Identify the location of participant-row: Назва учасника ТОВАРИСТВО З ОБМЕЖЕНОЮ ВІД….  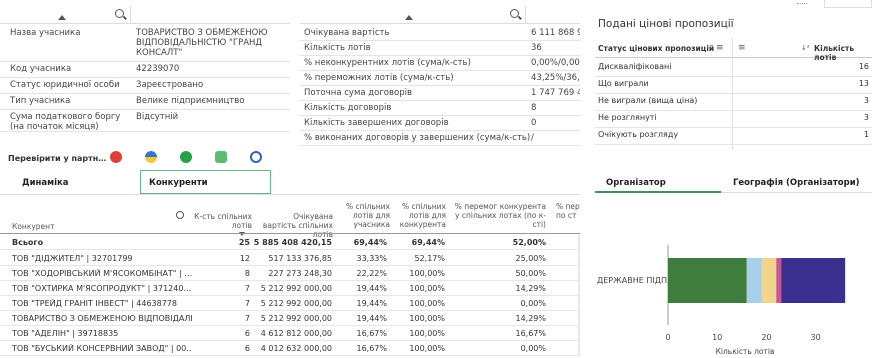
(145, 44).